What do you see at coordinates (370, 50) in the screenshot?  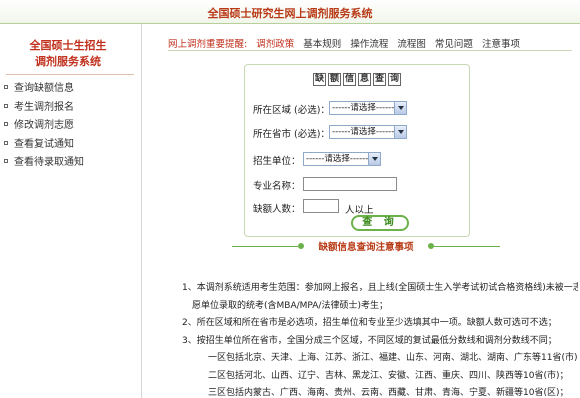 I see `tabs-divider` at bounding box center [370, 50].